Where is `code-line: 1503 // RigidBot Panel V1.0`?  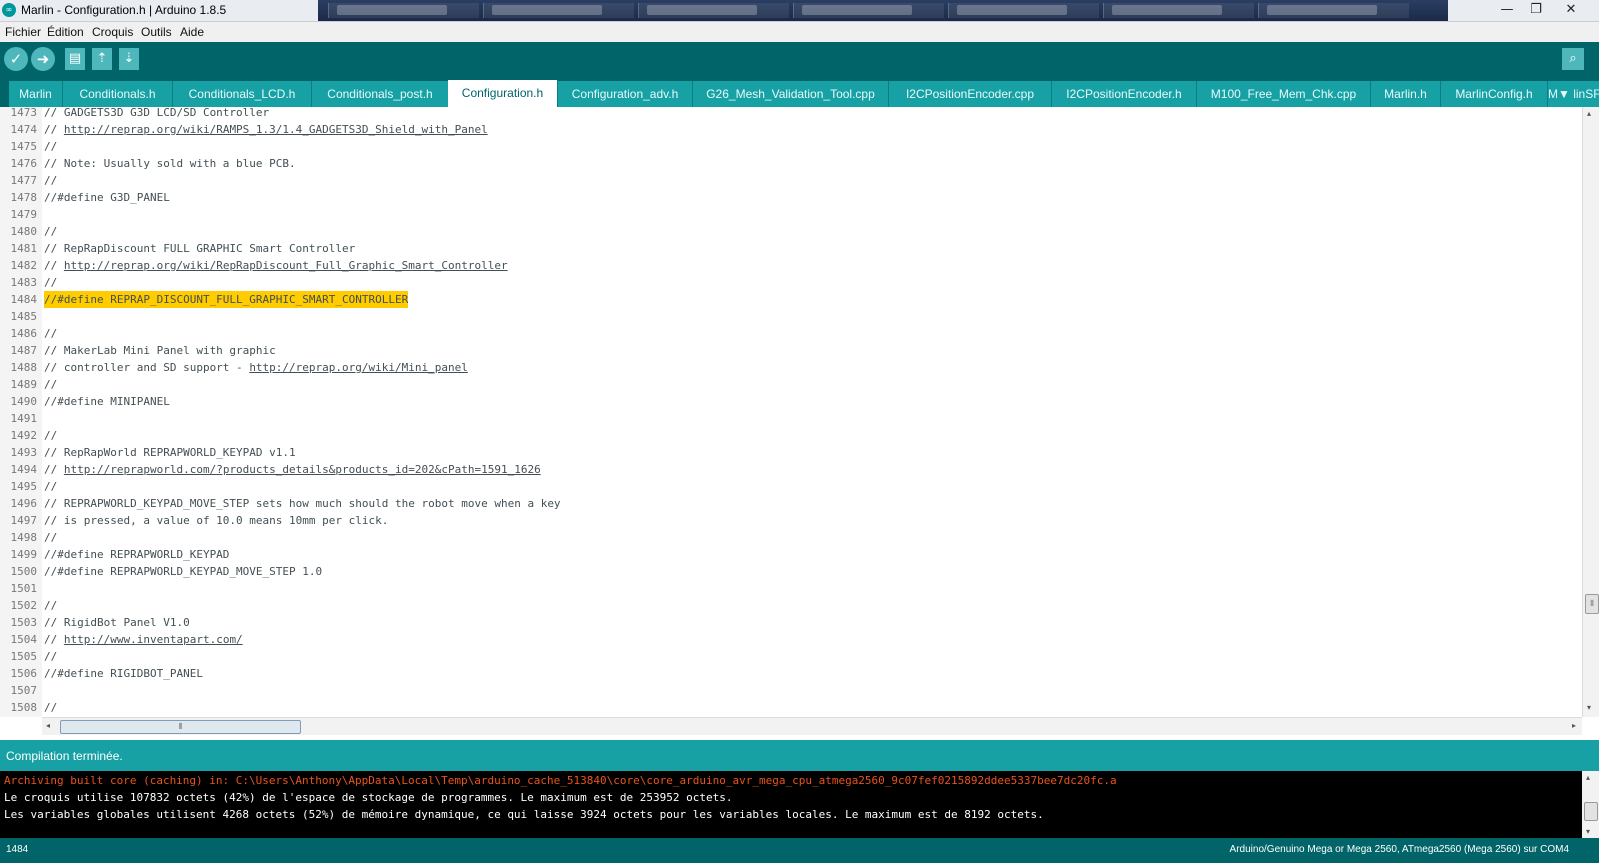 code-line: 1503 // RigidBot Panel V1.0 is located at coordinates (790, 622).